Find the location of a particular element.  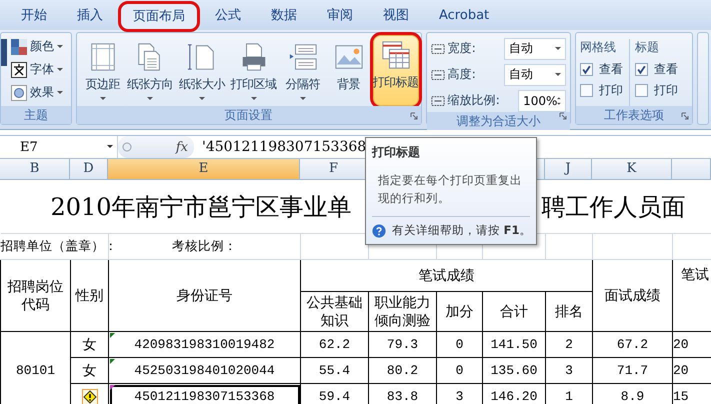

warning-icon is located at coordinates (90, 396).